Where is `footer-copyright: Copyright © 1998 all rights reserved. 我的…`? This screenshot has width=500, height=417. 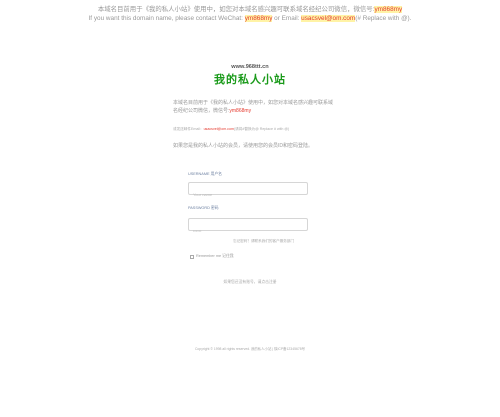
footer-copyright: Copyright © 1998 all rights reserved. 我的… is located at coordinates (250, 349).